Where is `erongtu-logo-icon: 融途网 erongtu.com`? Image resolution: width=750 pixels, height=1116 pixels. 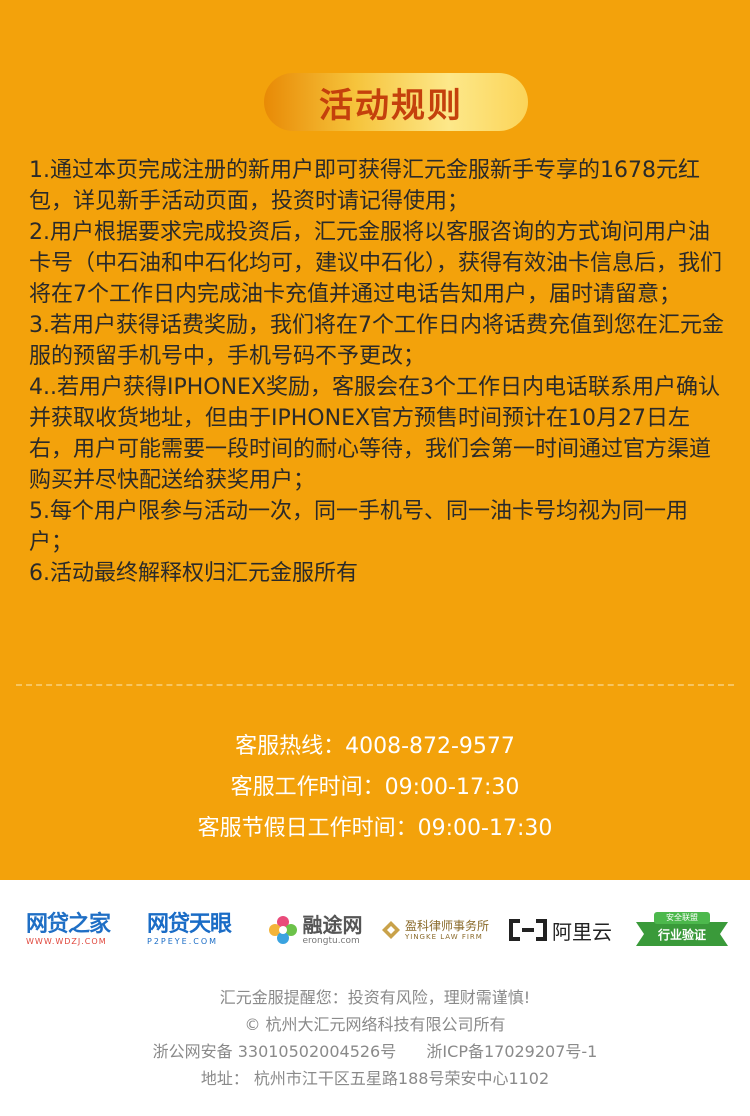 erongtu-logo-icon: 融途网 erongtu.com is located at coordinates (314, 930).